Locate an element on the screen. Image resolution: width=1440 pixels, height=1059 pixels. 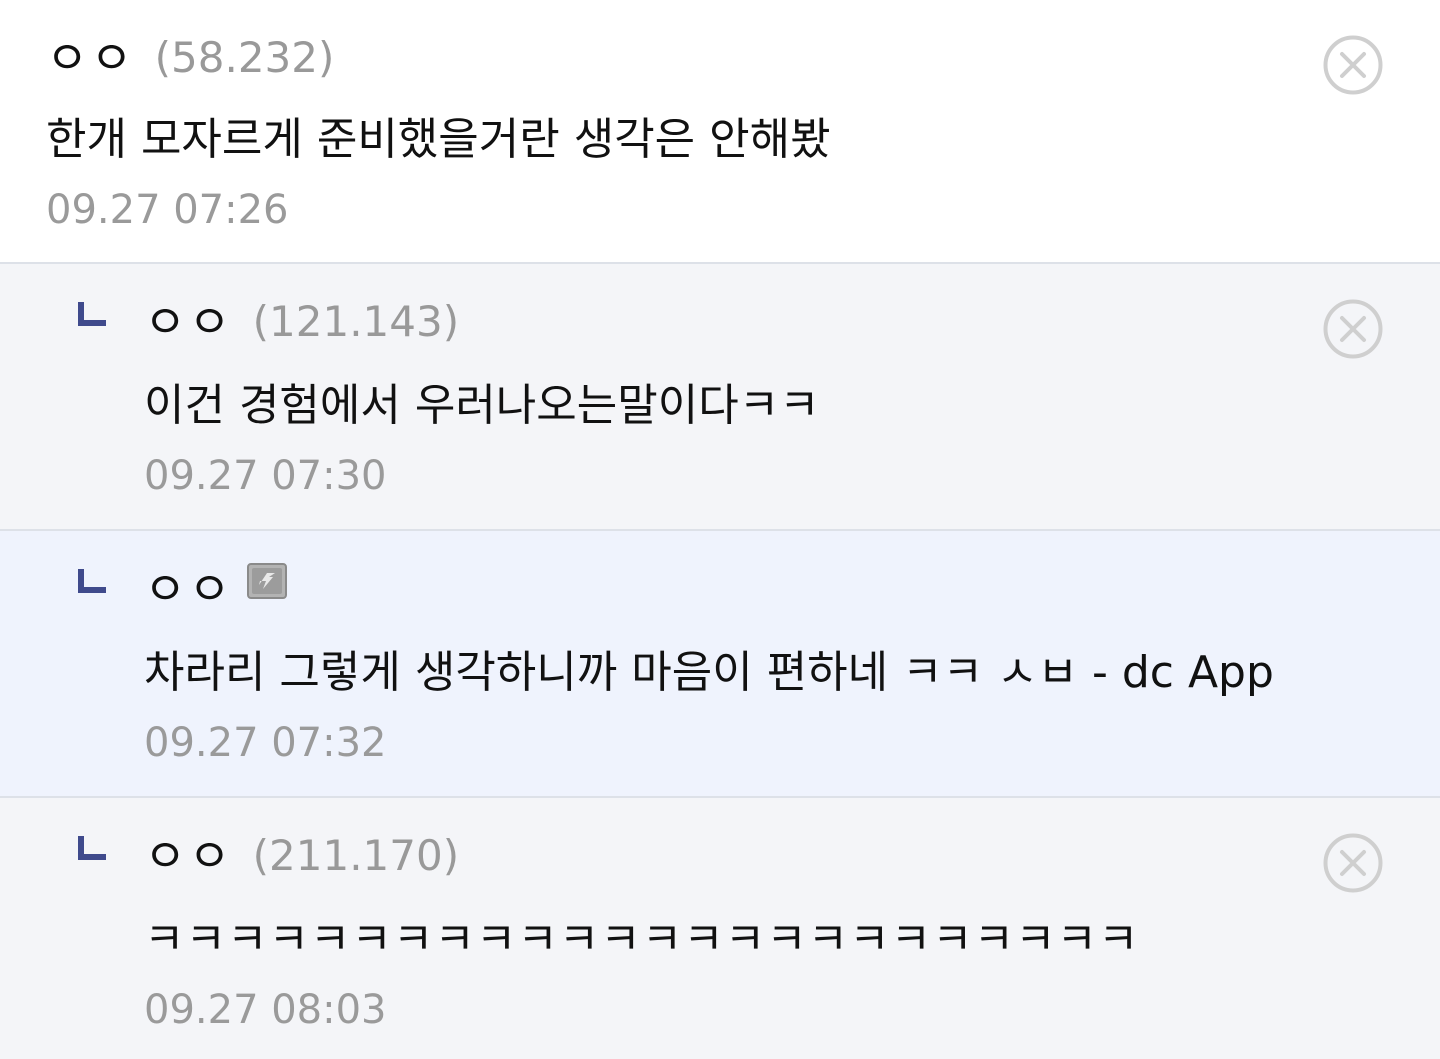
comment-header: ㅇㅇ (211.170) is located at coordinates (301, 856).